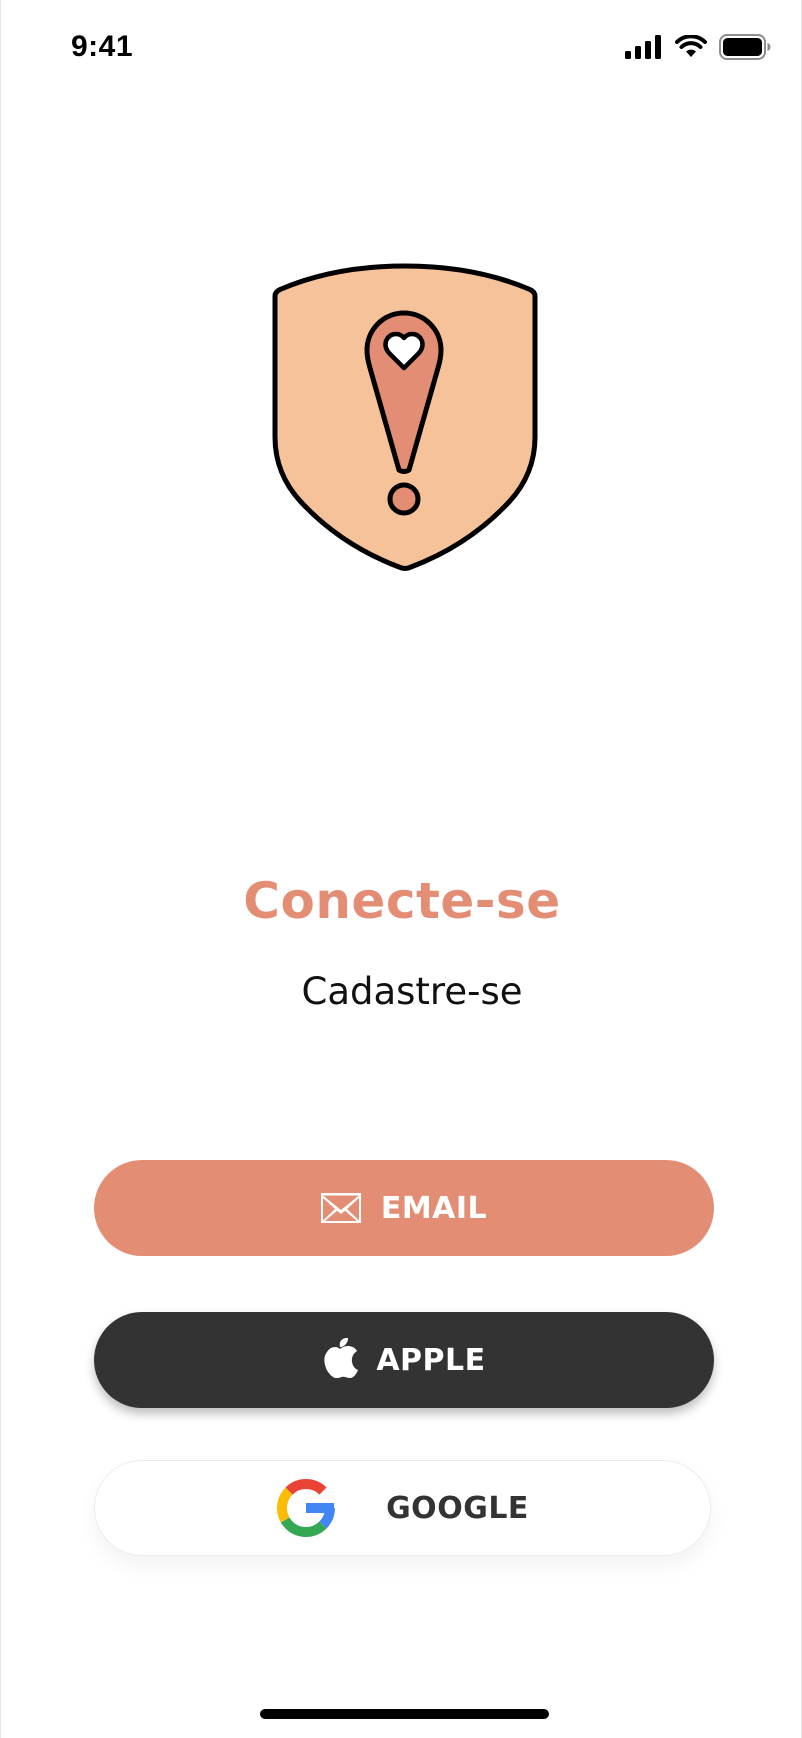 The width and height of the screenshot is (802, 1738). Describe the element at coordinates (340, 1208) in the screenshot. I see `envelope-icon` at that location.